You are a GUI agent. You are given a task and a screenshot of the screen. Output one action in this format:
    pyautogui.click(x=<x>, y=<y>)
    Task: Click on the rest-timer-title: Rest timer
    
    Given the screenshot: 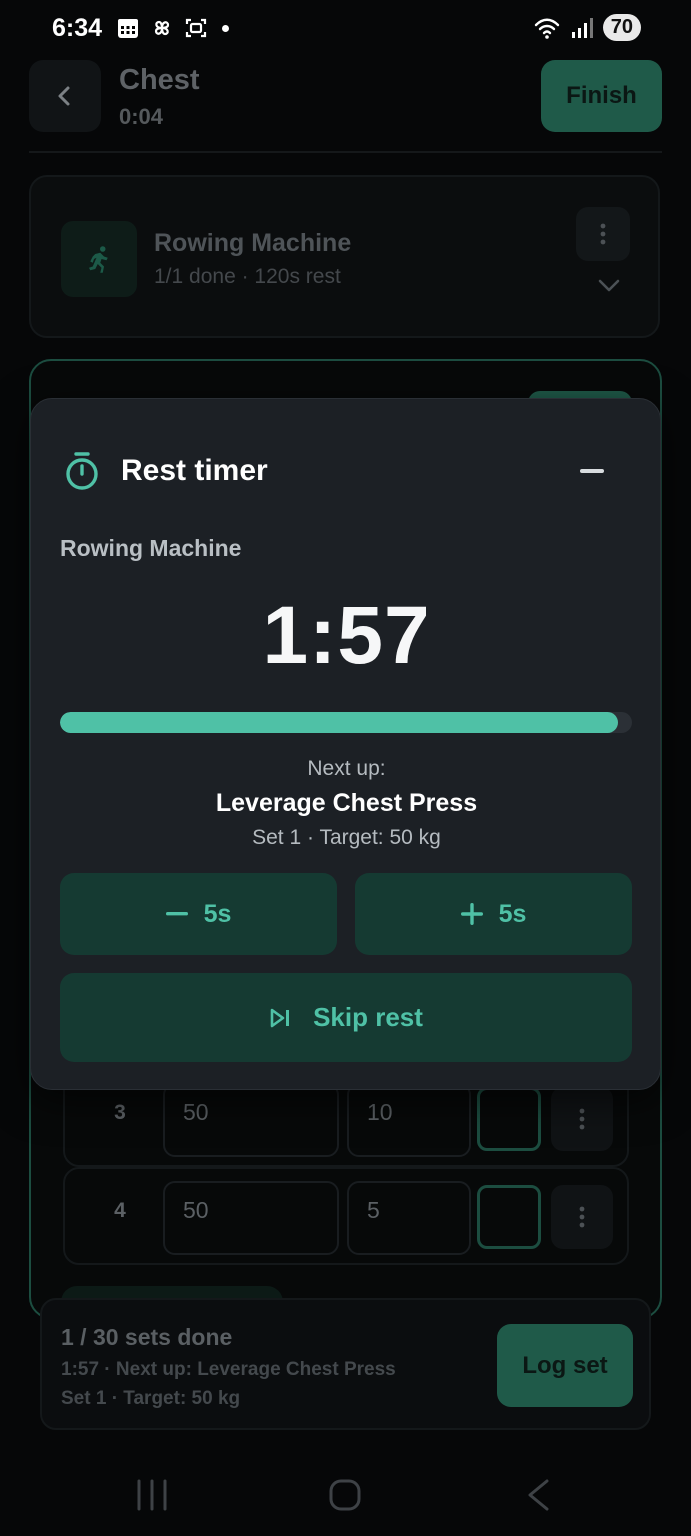 What is the action you would take?
    pyautogui.click(x=194, y=470)
    